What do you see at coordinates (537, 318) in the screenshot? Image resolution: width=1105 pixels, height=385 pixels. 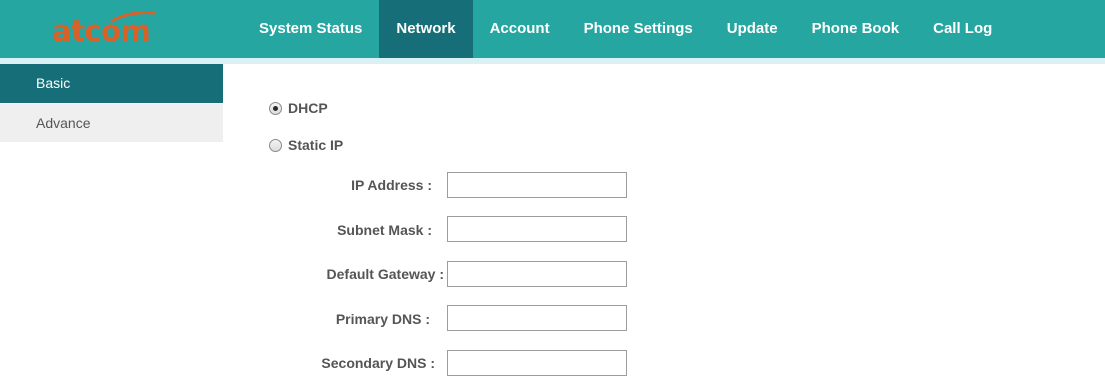 I see `primary-dns-input` at bounding box center [537, 318].